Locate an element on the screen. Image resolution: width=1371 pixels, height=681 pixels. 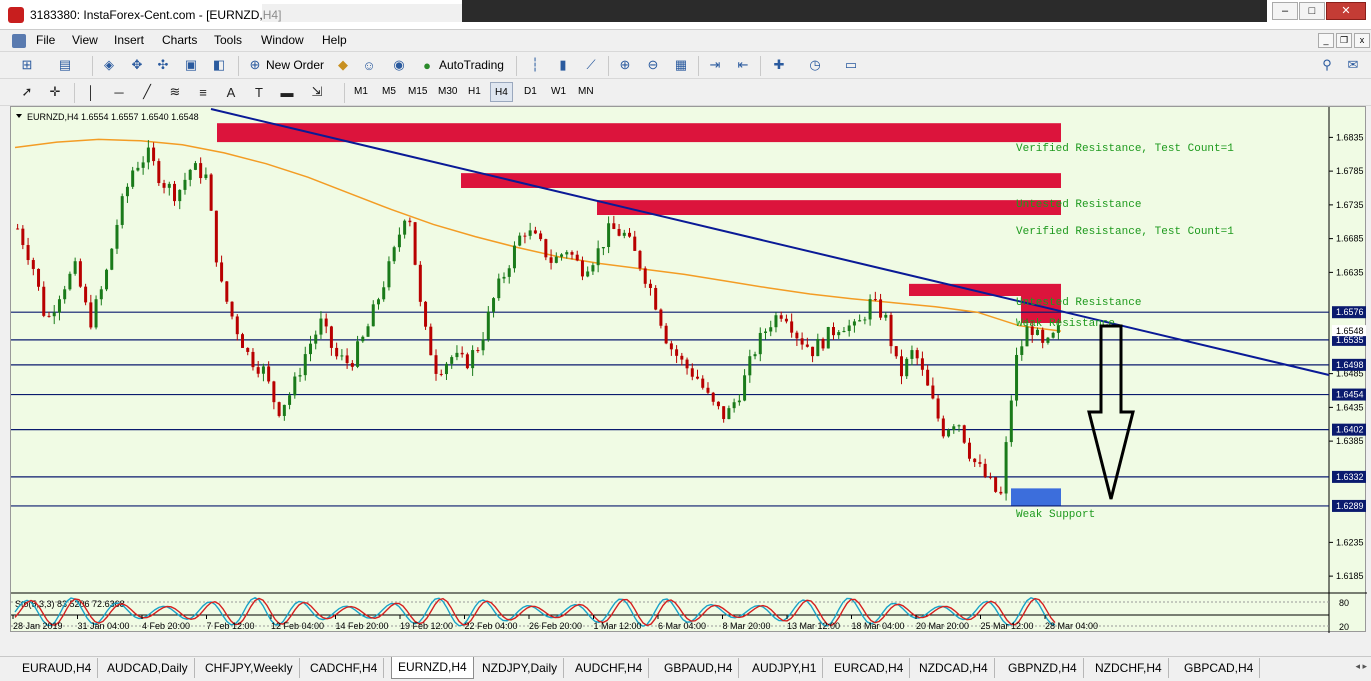
autotrading-button: AutoTrading is located at coordinates (471, 65).